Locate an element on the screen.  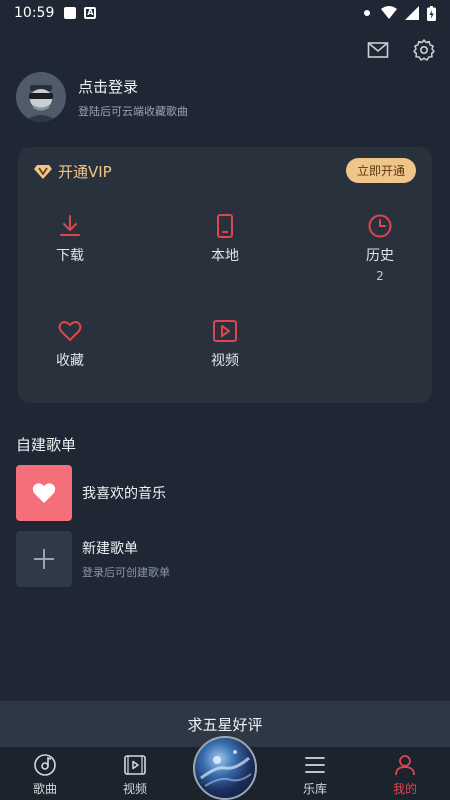
create-subtitle: 登录后可创建歌单 is located at coordinates (126, 572).